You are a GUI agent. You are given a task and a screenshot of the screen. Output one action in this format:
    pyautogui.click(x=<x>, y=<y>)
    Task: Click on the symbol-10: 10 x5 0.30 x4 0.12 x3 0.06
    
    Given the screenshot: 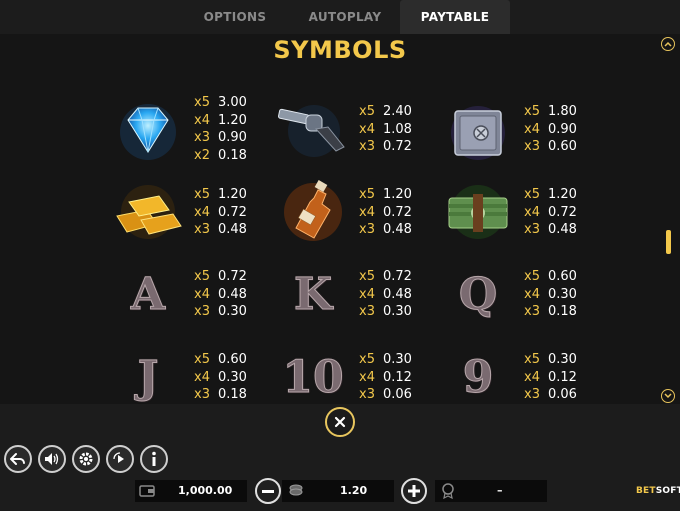 What is the action you would take?
    pyautogui.click(x=368, y=387)
    